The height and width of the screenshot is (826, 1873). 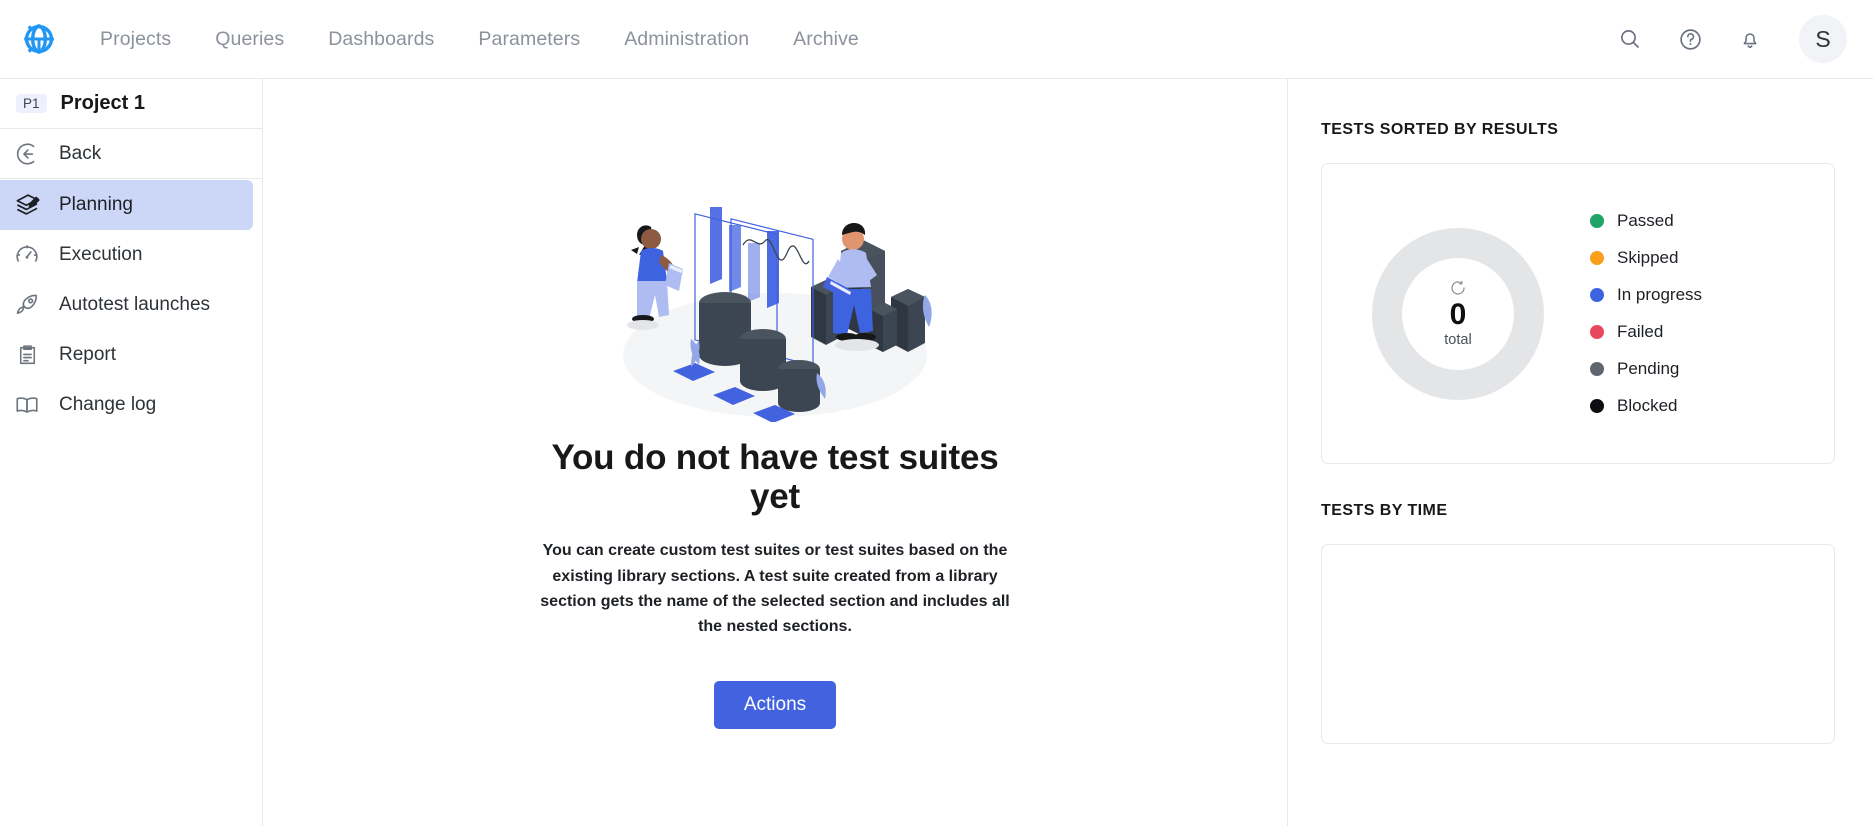 I want to click on sidebar-item-label: Execution, so click(x=101, y=254).